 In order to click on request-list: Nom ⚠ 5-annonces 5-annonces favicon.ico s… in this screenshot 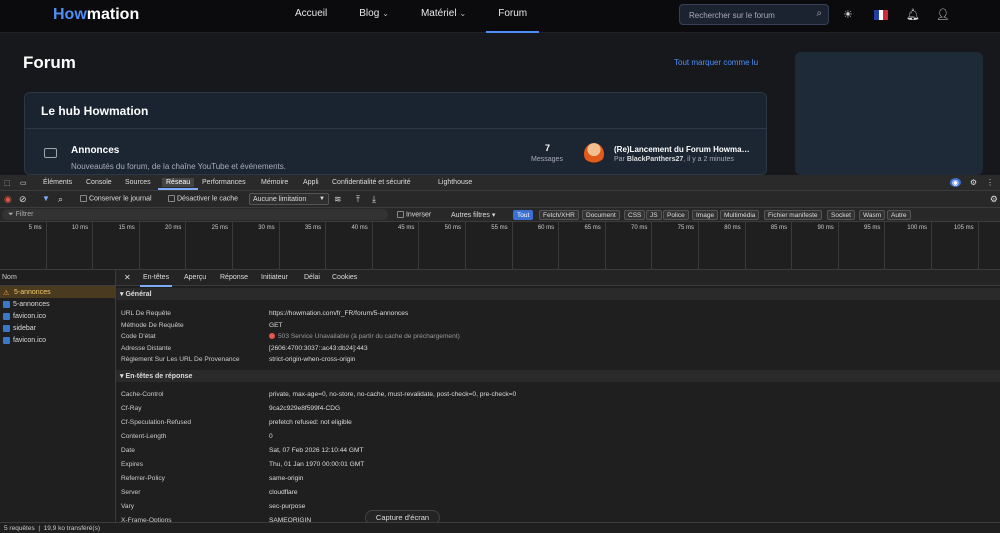, I will do `click(58, 401)`.